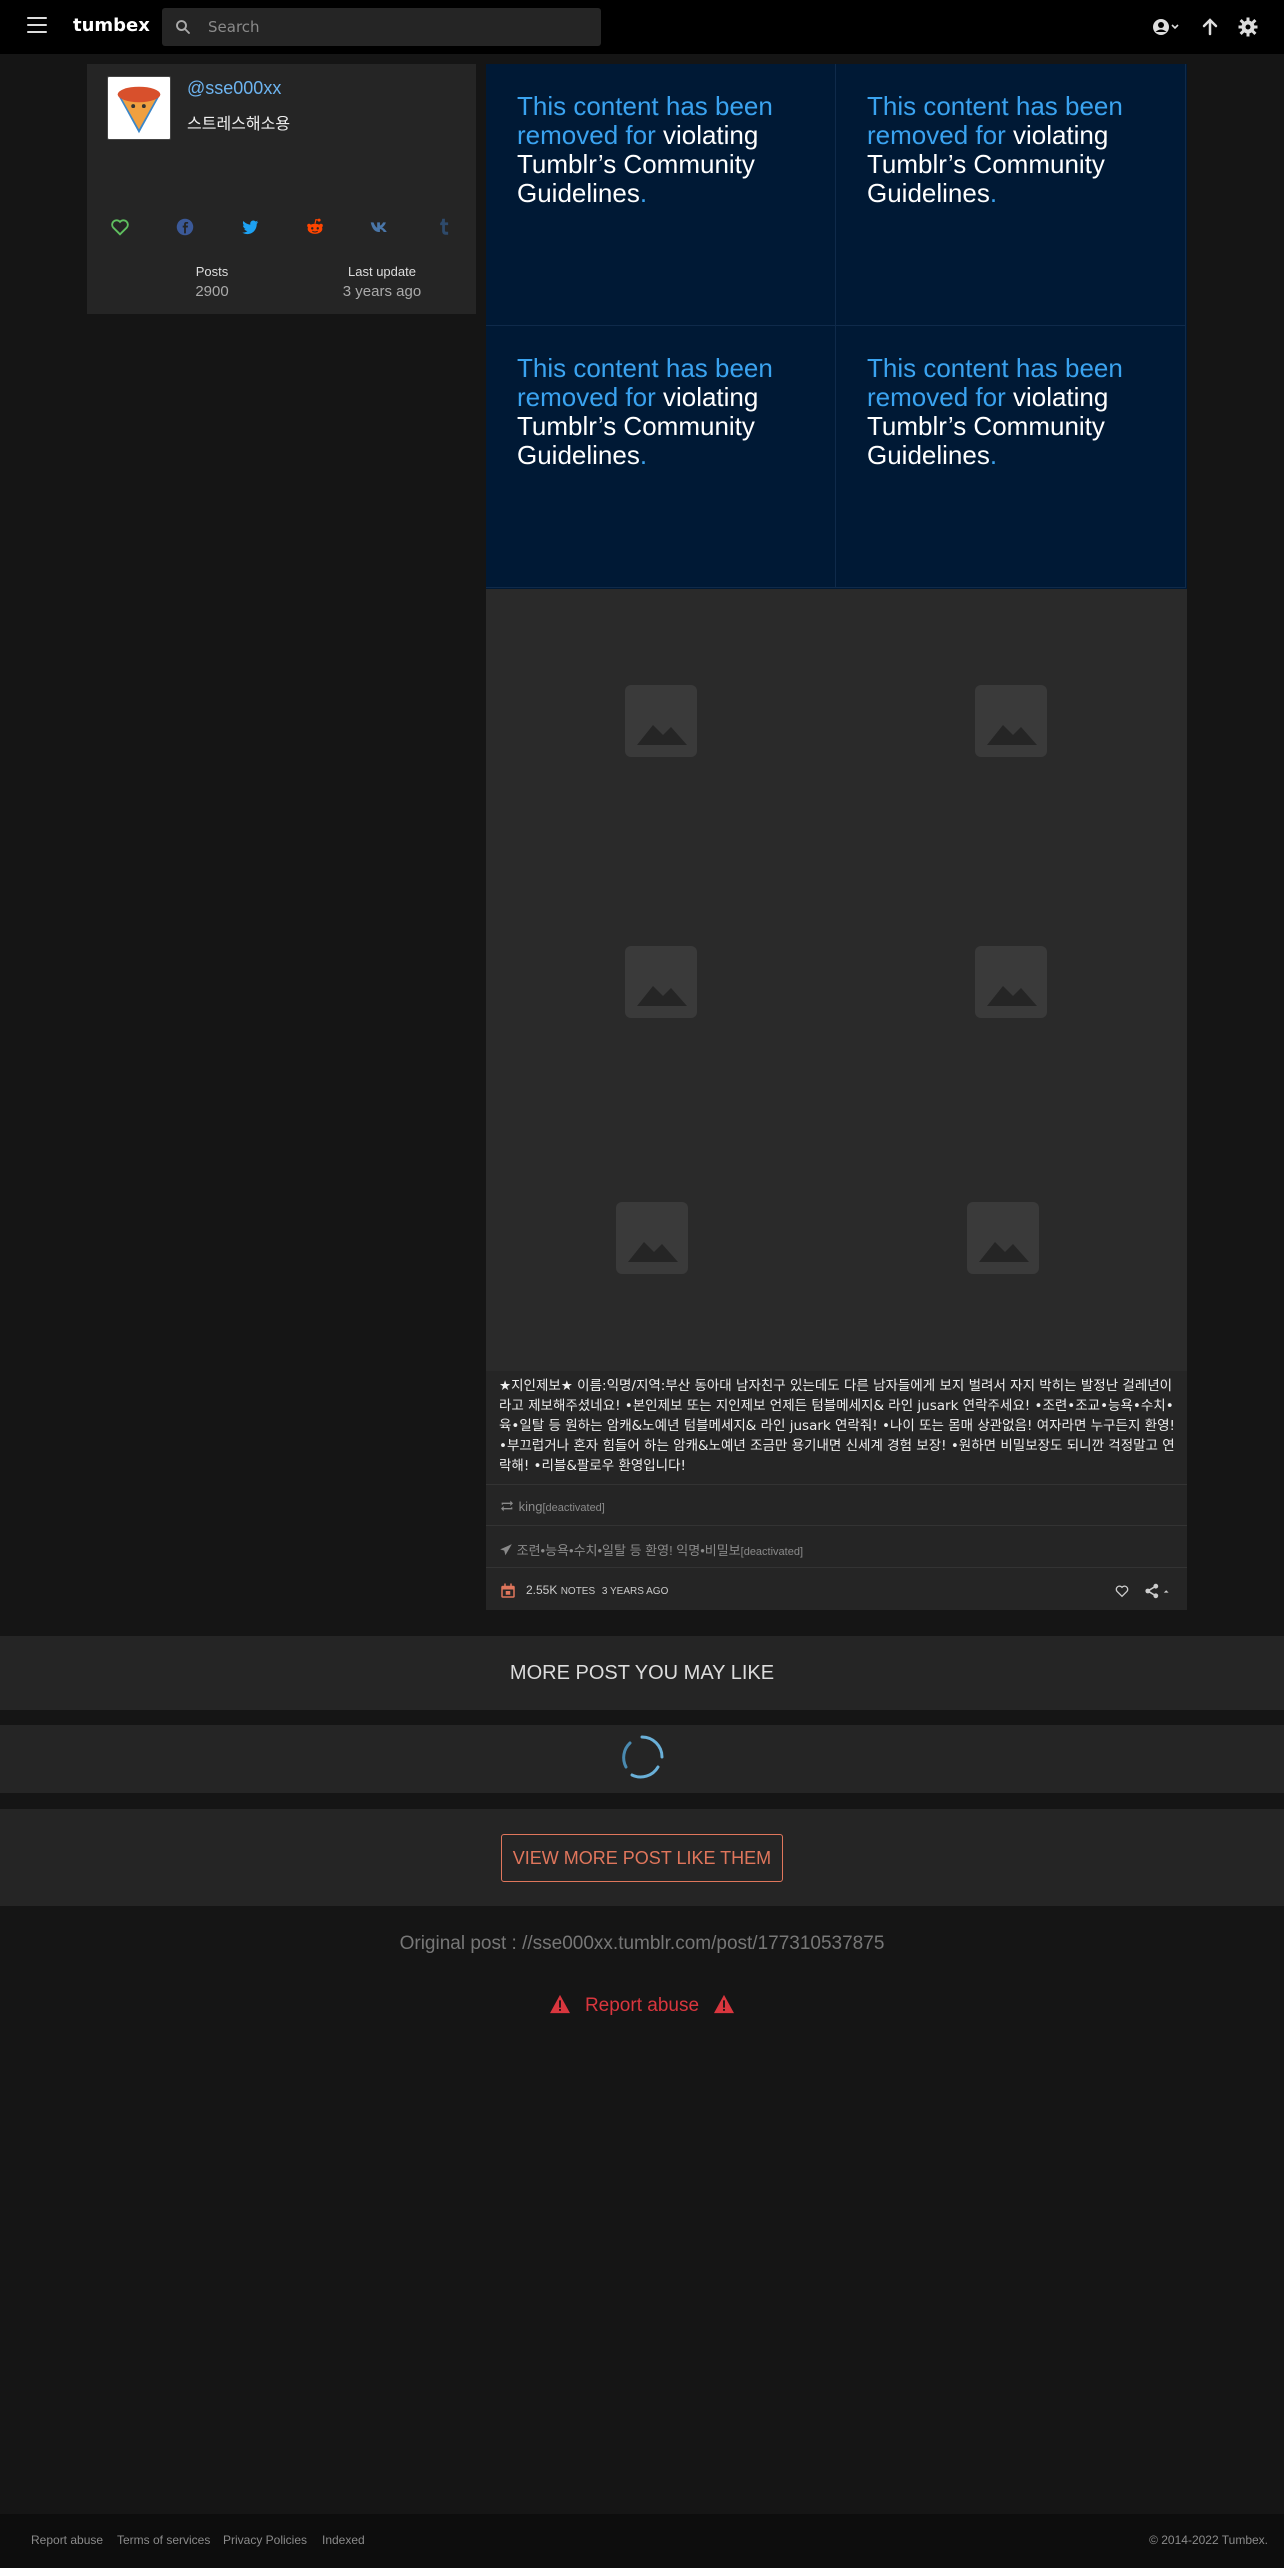 Image resolution: width=1284 pixels, height=2568 pixels. What do you see at coordinates (578, 1591) in the screenshot?
I see `notes-label: NOTES` at bounding box center [578, 1591].